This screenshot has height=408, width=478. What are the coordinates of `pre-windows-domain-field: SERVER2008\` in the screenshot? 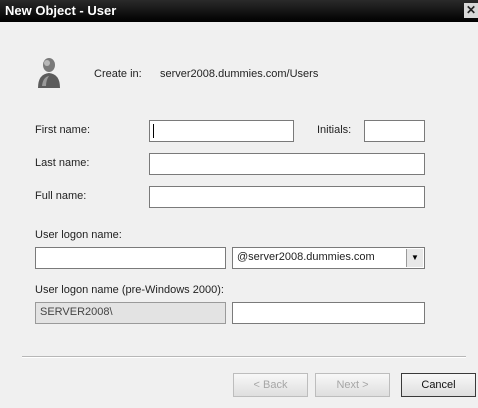 It's located at (130, 313).